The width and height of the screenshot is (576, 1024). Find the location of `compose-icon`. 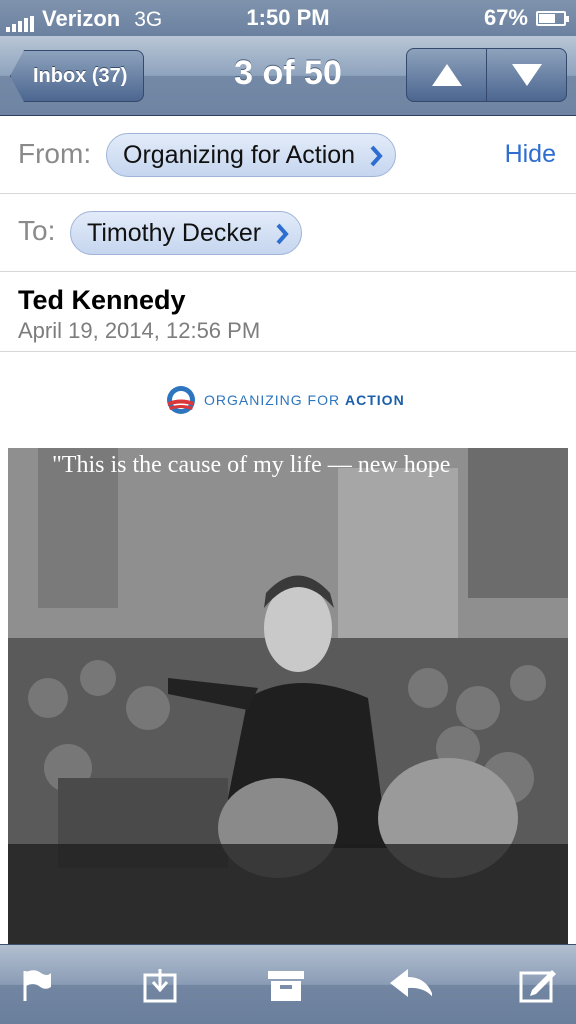

compose-icon is located at coordinates (537, 986).